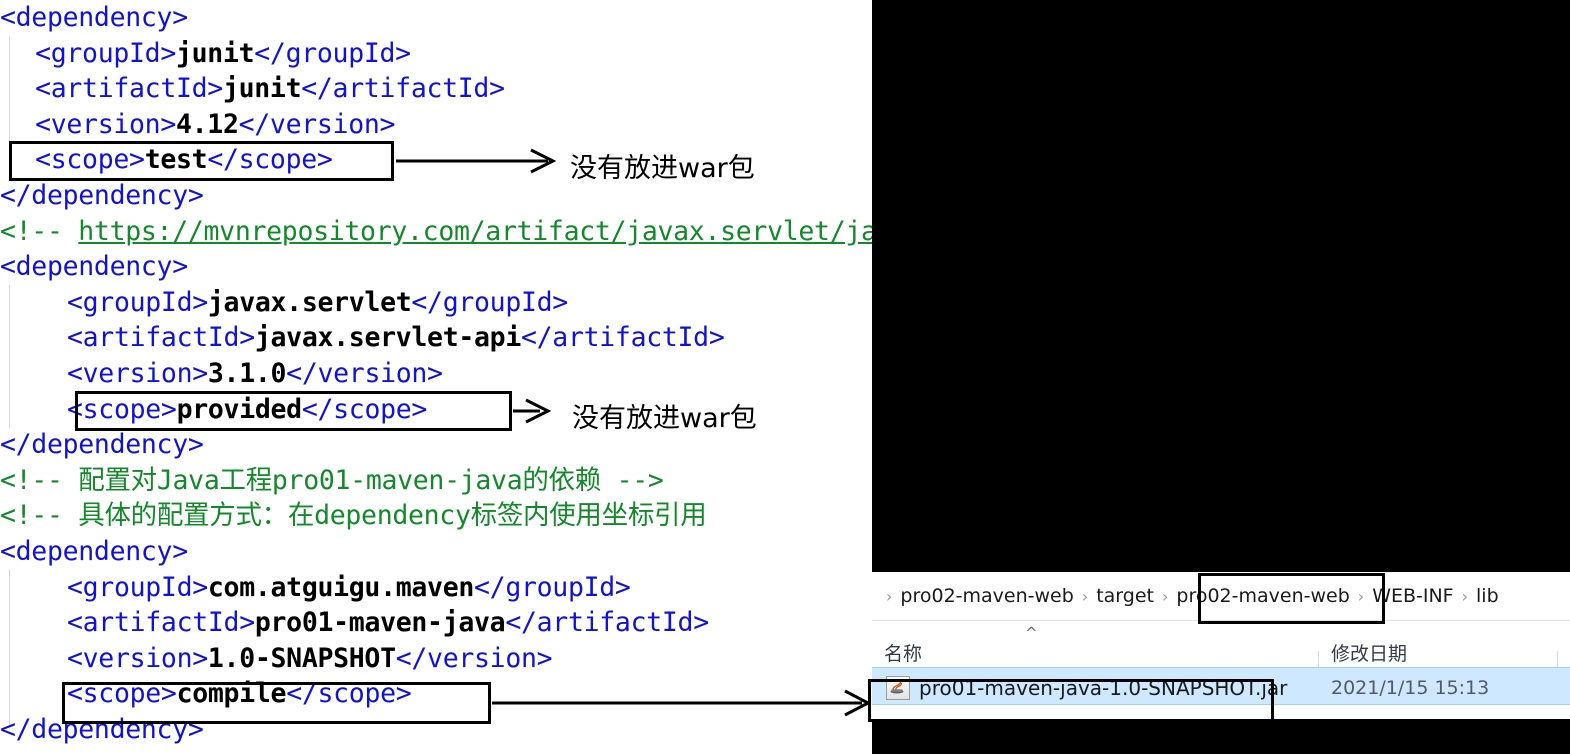 The height and width of the screenshot is (754, 1570). I want to click on code-token-val: 4.12, so click(207, 124).